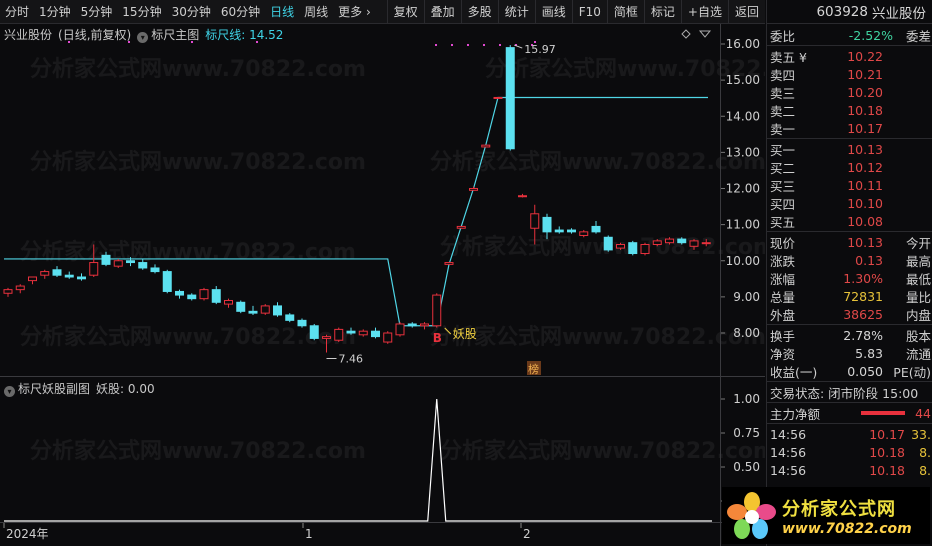  What do you see at coordinates (923, 413) in the screenshot?
I see `net-flow-value: 44` at bounding box center [923, 413].